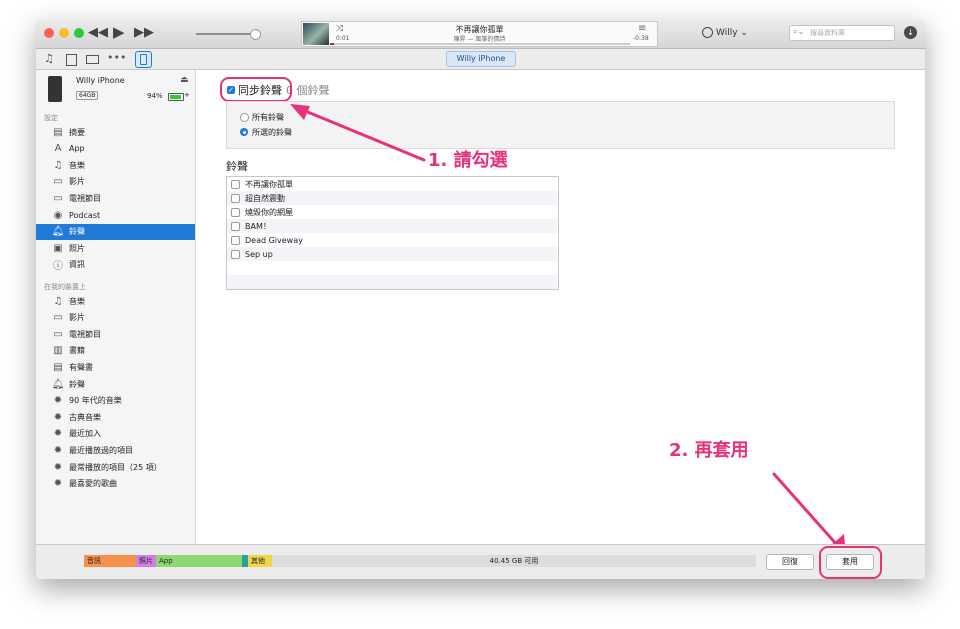 This screenshot has height=629, width=960. I want to click on sidebar-device-item: 🔔︎ 鈴聲, so click(115, 384).